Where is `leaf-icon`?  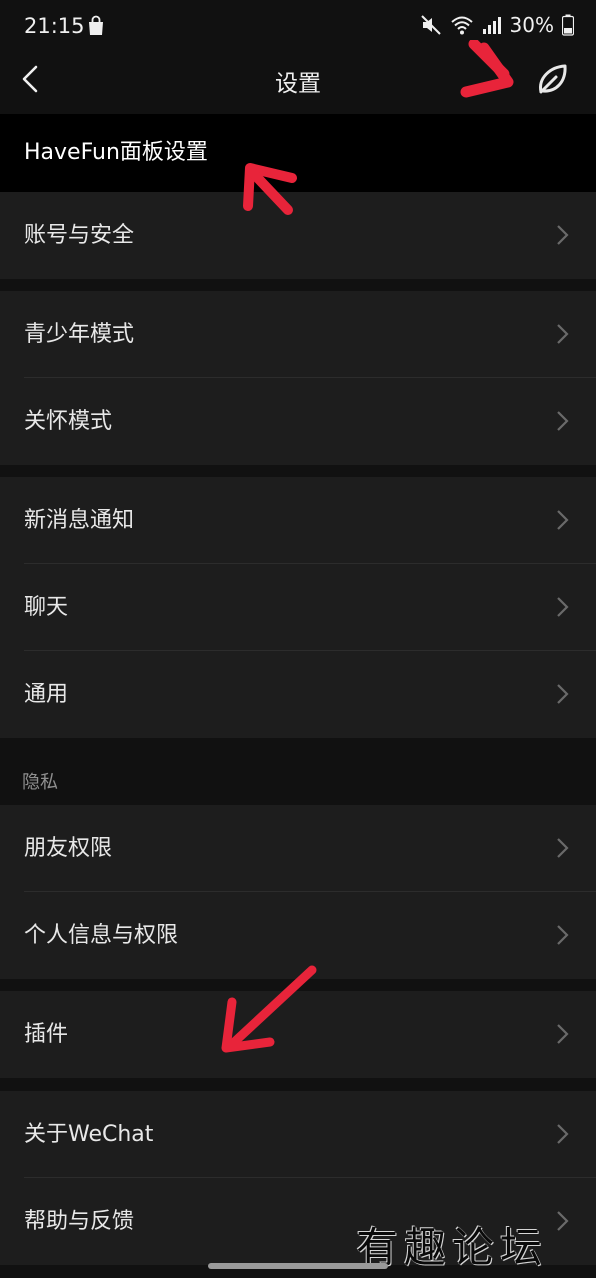
leaf-icon is located at coordinates (552, 80).